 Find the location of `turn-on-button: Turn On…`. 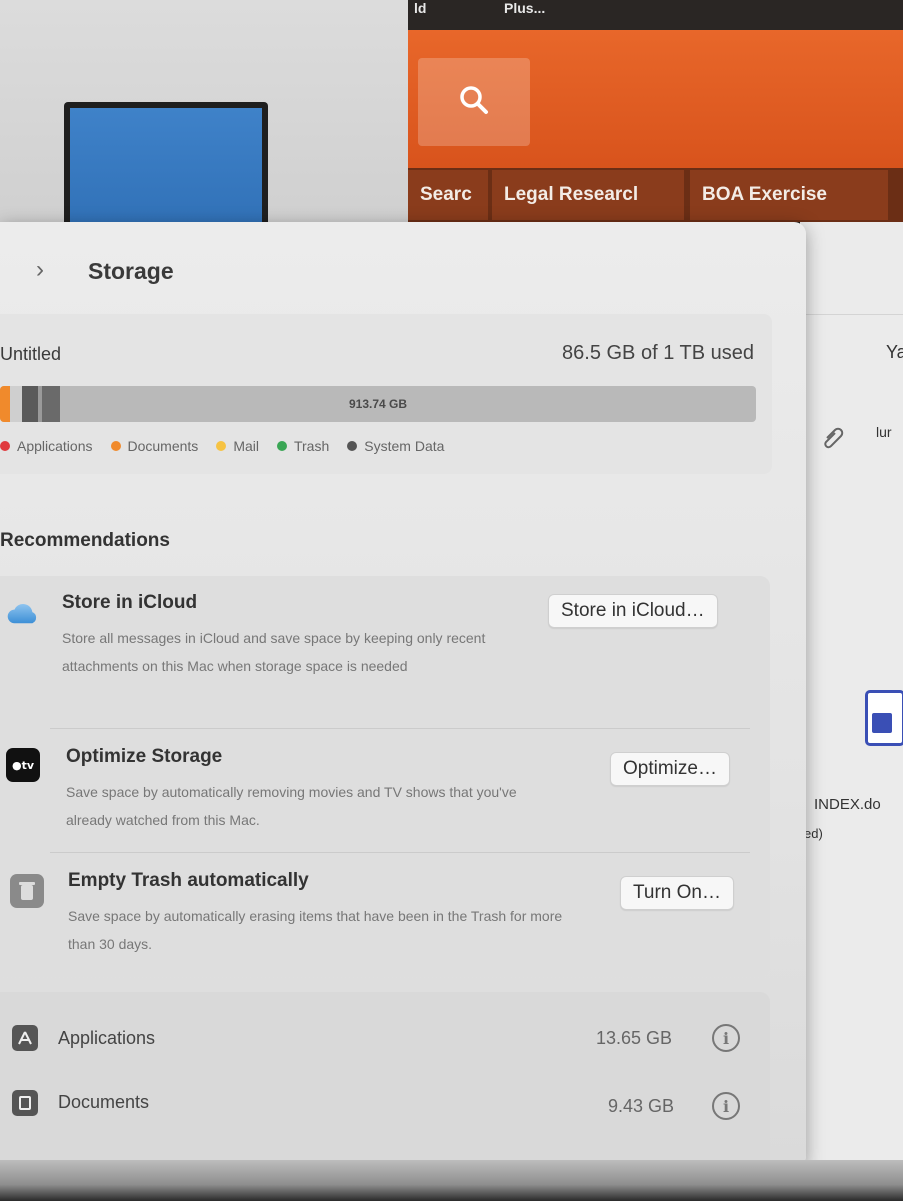

turn-on-button: Turn On… is located at coordinates (677, 893).